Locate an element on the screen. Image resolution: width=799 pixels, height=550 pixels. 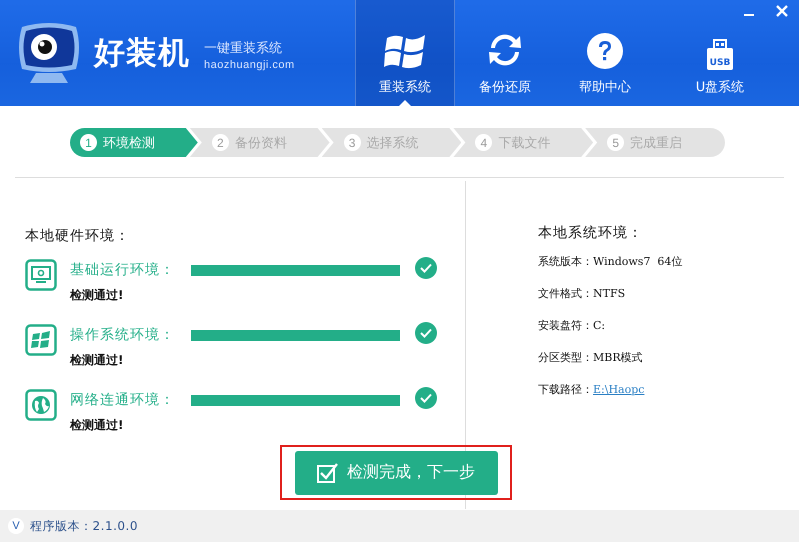
section-title: 本地硬件环境： is located at coordinates (78, 236).